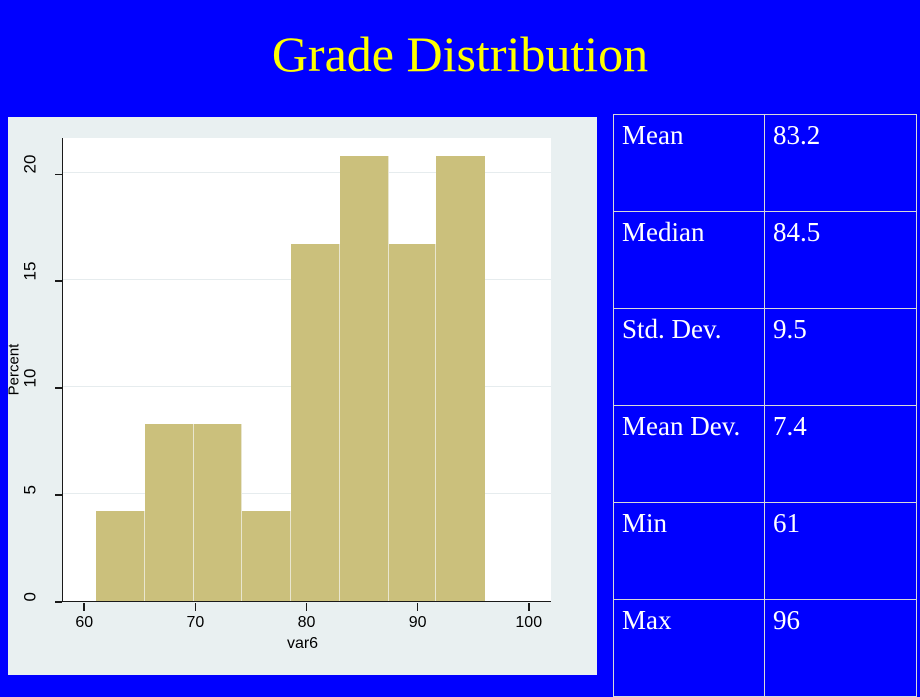  Describe the element at coordinates (195, 622) in the screenshot. I see `x-axis-tick-label: 70` at that location.